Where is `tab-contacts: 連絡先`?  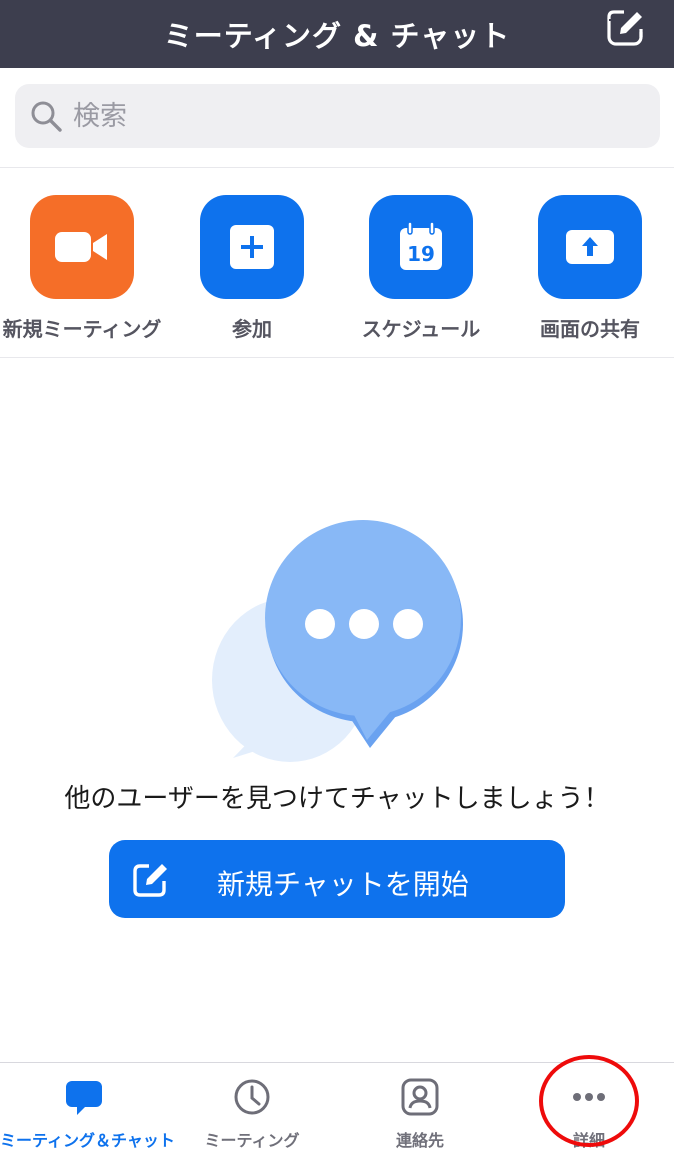
tab-contacts: 連絡先 is located at coordinates (420, 1107).